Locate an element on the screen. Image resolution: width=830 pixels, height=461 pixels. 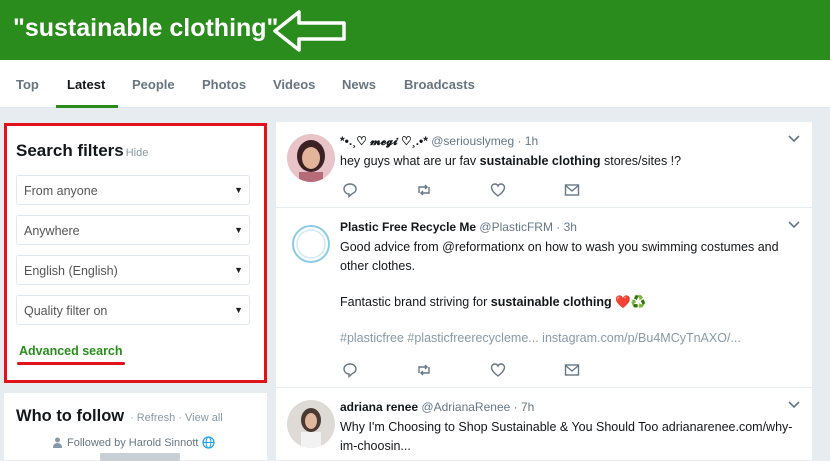
location-select: Anywhere ▼ is located at coordinates (133, 230).